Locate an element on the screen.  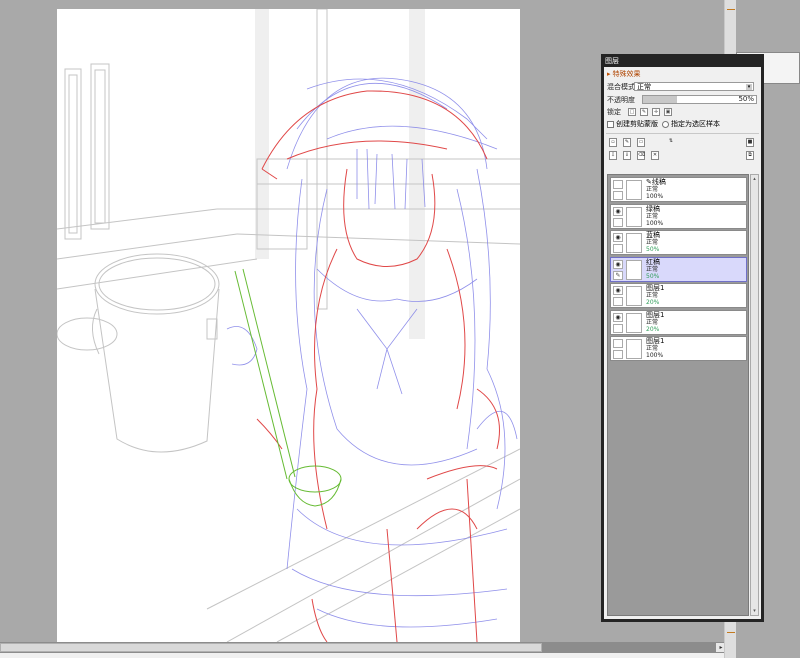
merge-visible-icon: ⇓ is located at coordinates (627, 155).